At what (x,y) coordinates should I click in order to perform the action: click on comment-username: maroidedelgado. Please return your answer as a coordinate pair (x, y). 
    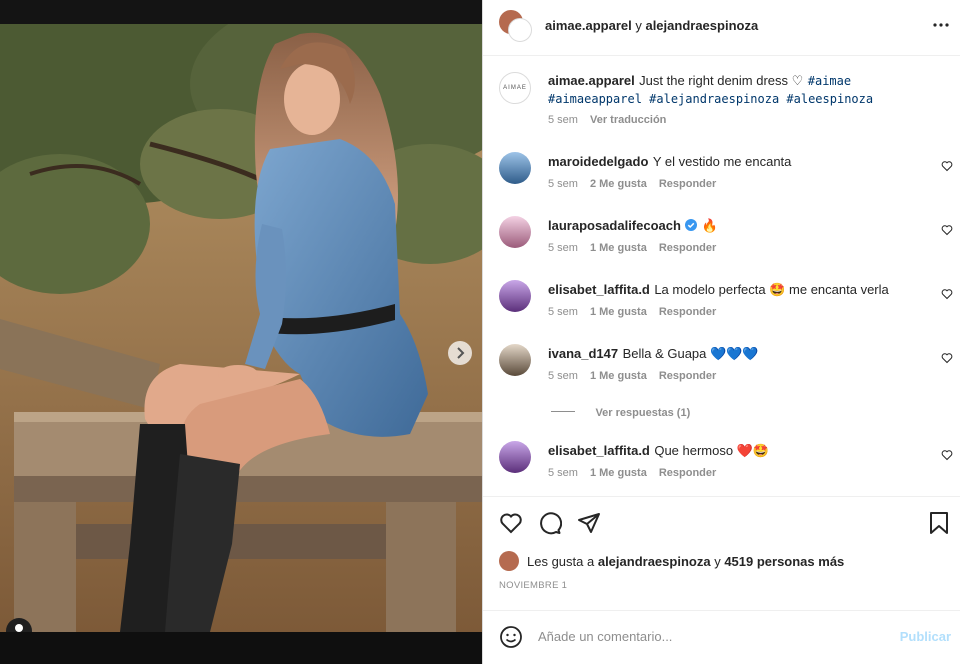
    Looking at the image, I should click on (598, 161).